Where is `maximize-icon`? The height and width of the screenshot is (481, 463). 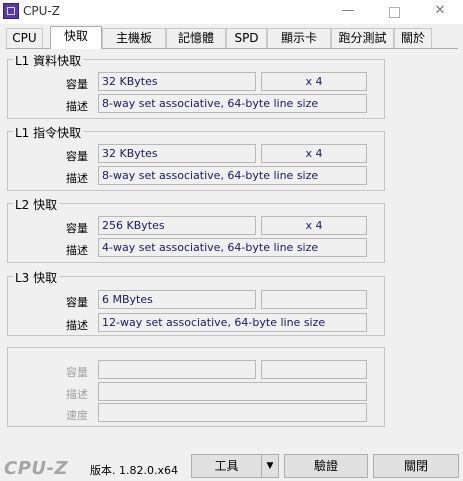
maximize-icon is located at coordinates (394, 12).